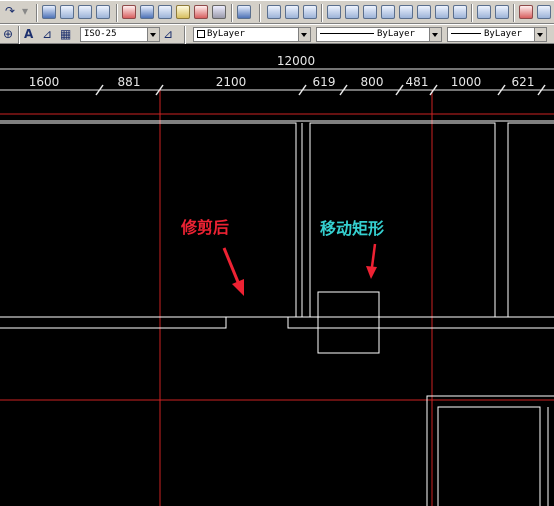 The height and width of the screenshot is (506, 554). Describe the element at coordinates (388, 12) in the screenshot. I see `view-right-icon` at that location.